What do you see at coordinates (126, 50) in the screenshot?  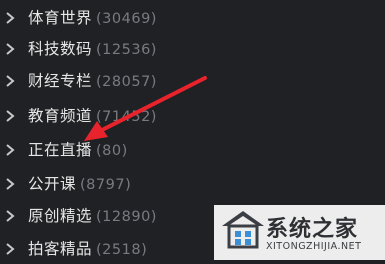 I see `category-count: (12536)` at bounding box center [126, 50].